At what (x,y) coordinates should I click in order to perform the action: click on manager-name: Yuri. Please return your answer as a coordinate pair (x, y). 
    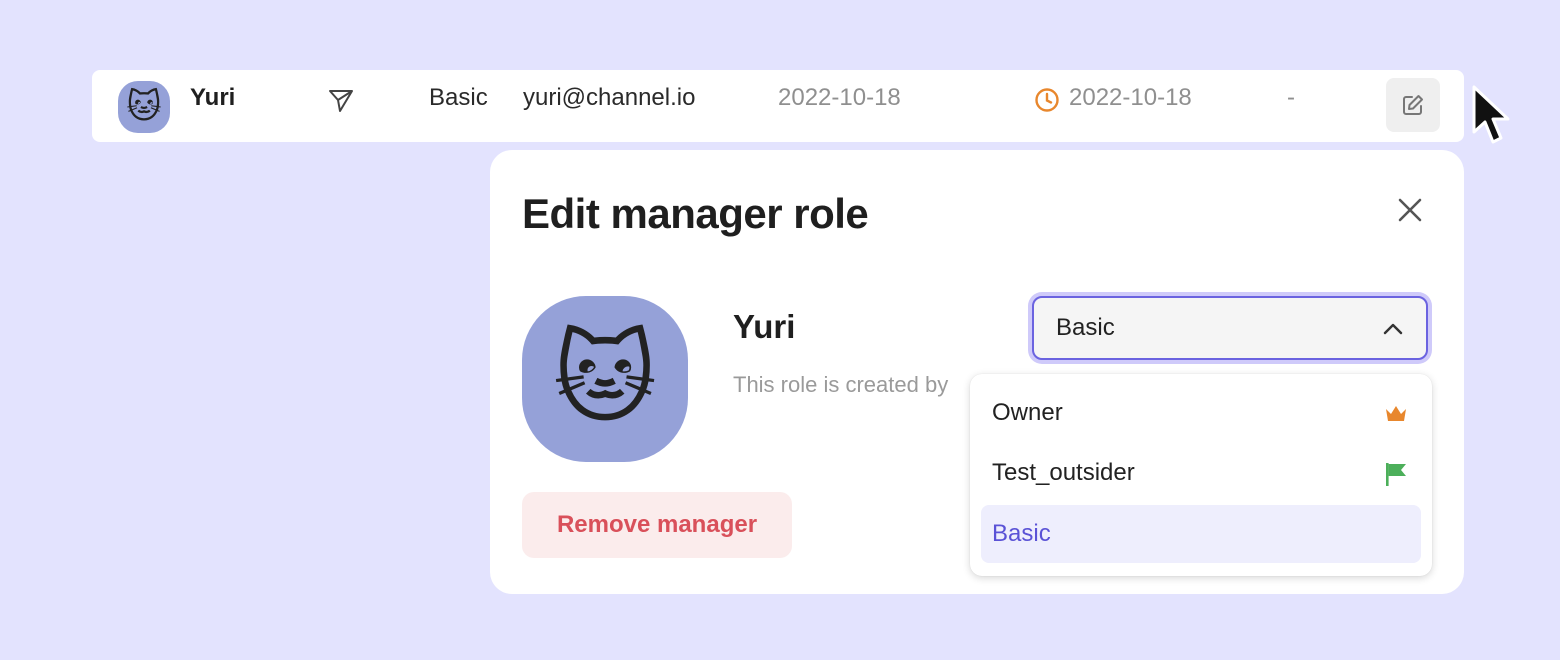
    Looking at the image, I should click on (213, 97).